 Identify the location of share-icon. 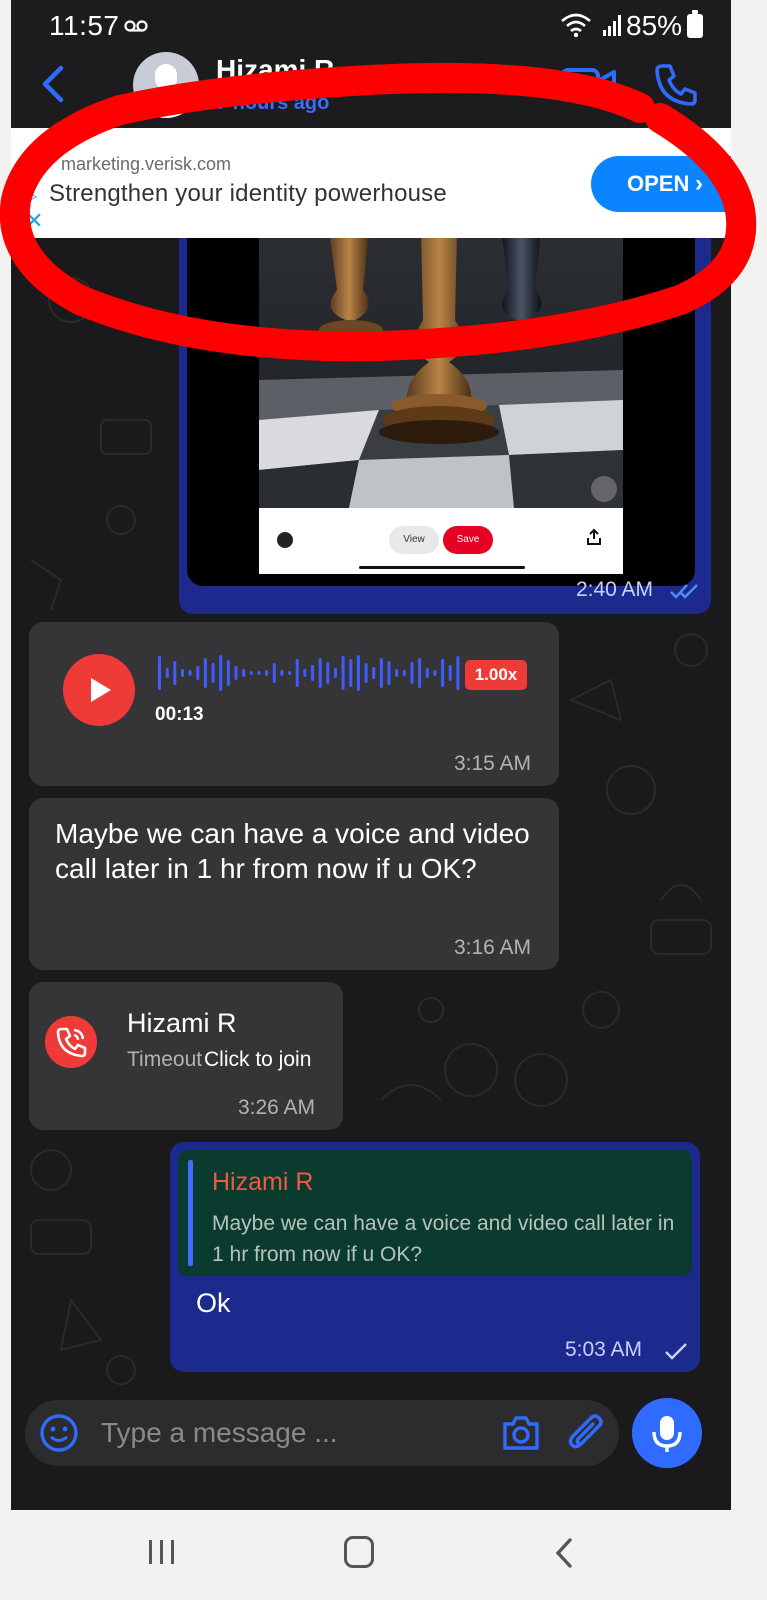
(594, 537).